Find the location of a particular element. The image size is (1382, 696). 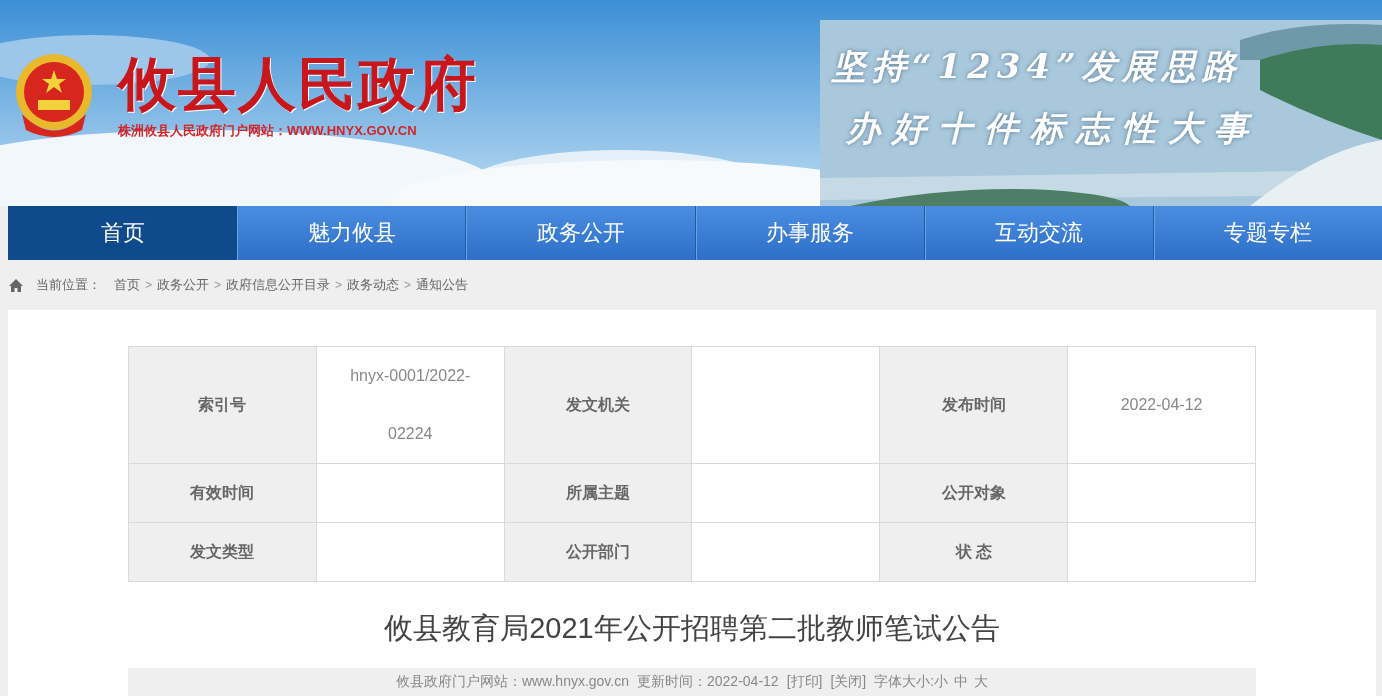

site-link: www.hnyx.gov.cn is located at coordinates (575, 682).